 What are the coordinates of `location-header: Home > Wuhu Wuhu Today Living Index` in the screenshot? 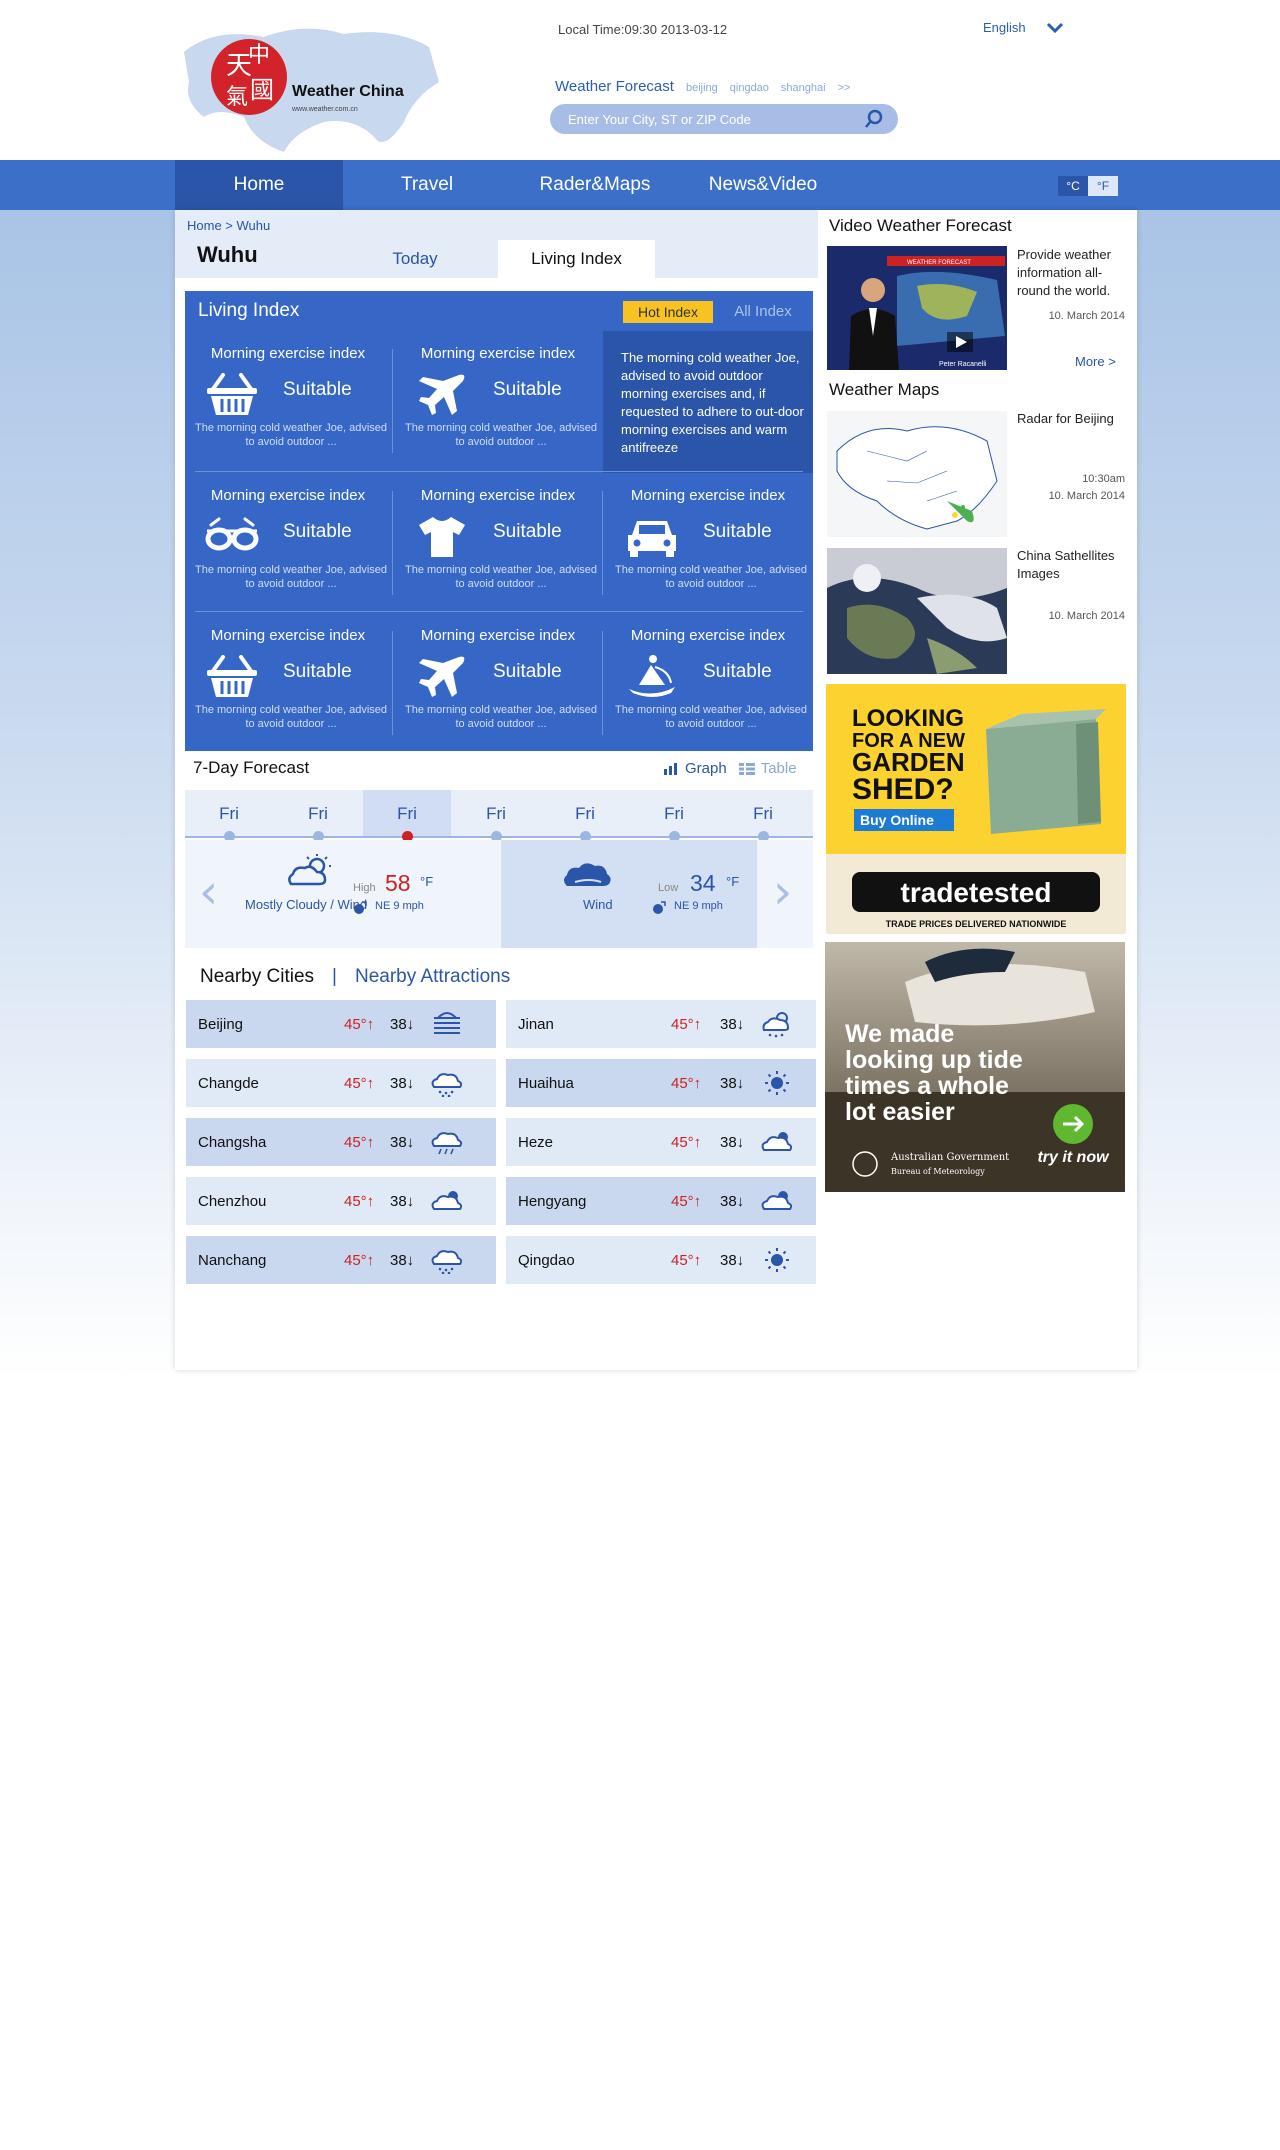 It's located at (496, 244).